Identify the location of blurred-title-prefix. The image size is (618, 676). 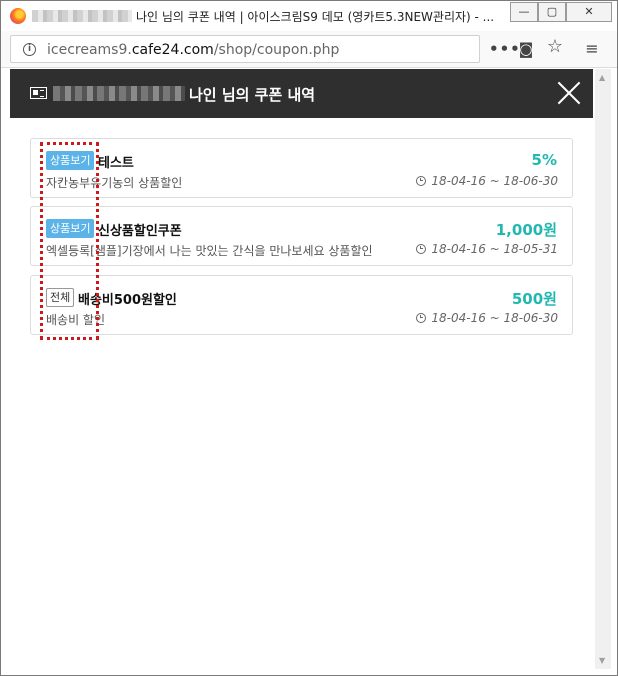
(82, 16).